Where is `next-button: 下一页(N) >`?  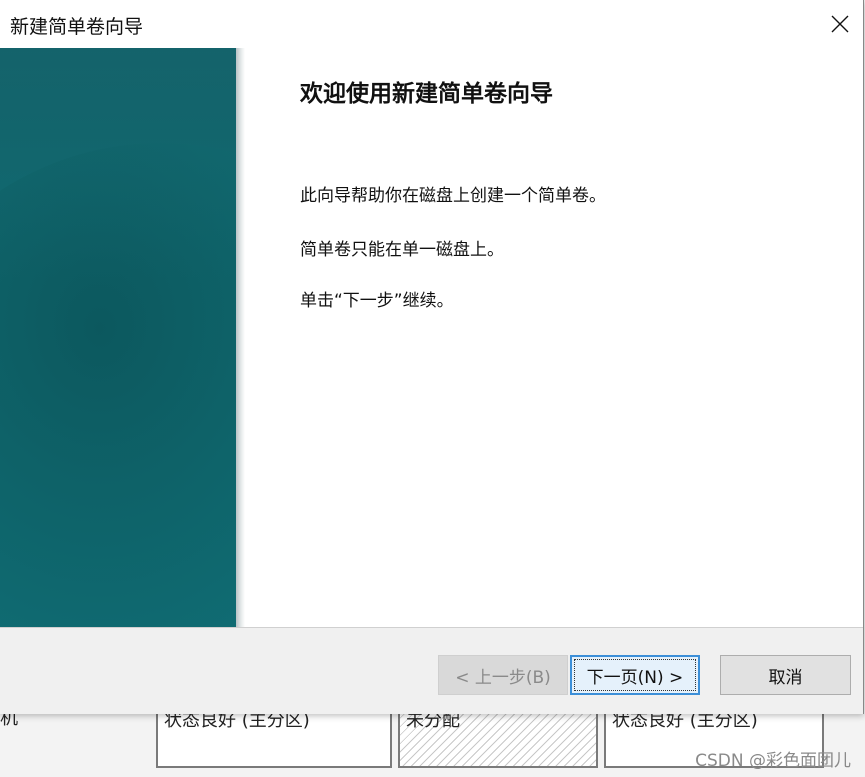 next-button: 下一页(N) > is located at coordinates (635, 675).